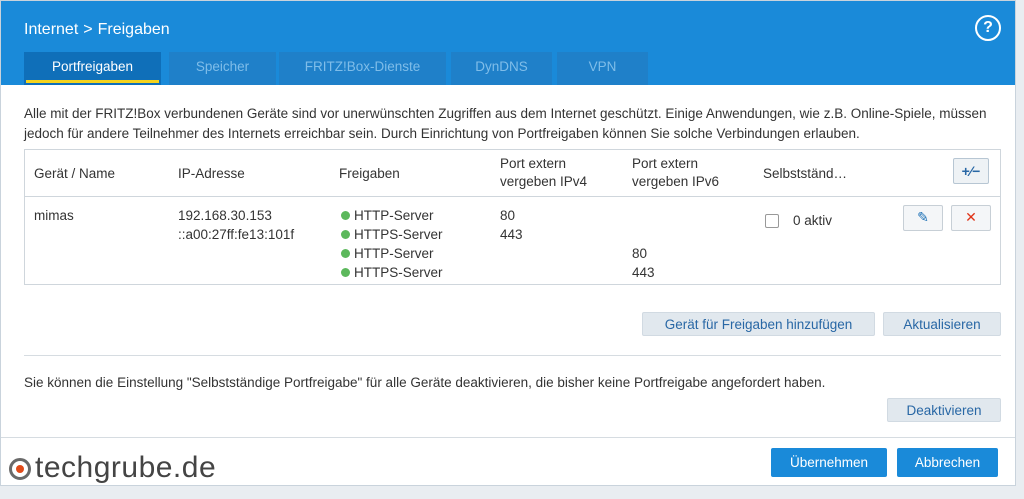 The image size is (1024, 499). Describe the element at coordinates (92, 68) in the screenshot. I see `tab-portfreigaben: Portfreigaben` at that location.